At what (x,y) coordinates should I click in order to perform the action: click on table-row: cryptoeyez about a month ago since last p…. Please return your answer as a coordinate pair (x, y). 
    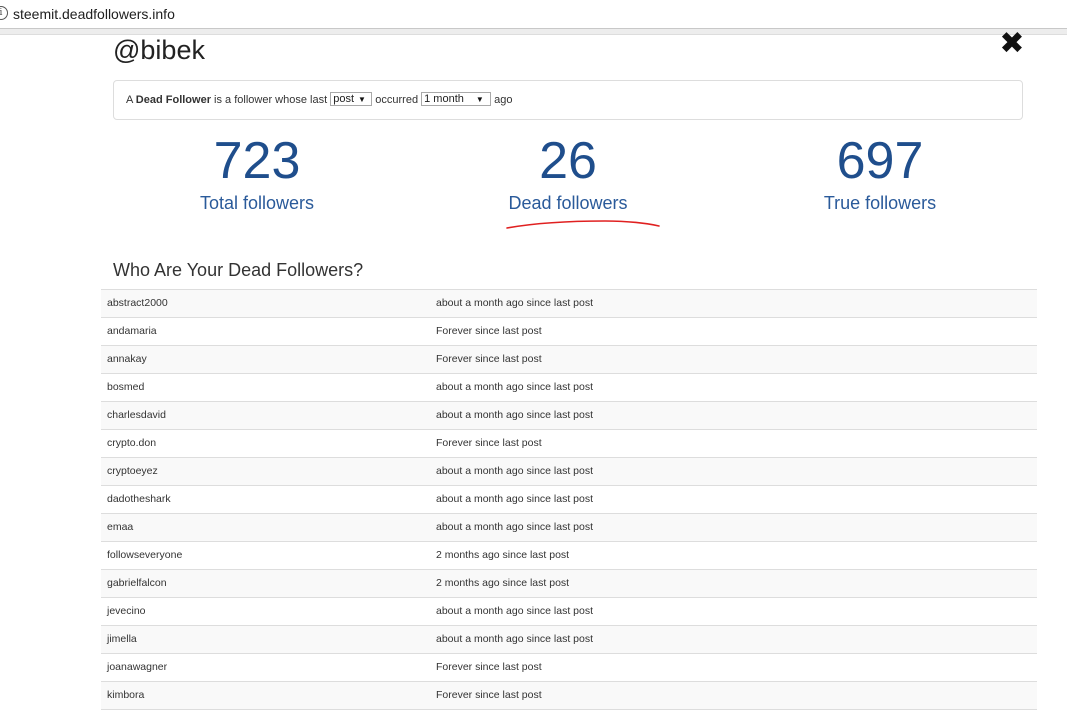
    Looking at the image, I should click on (569, 472).